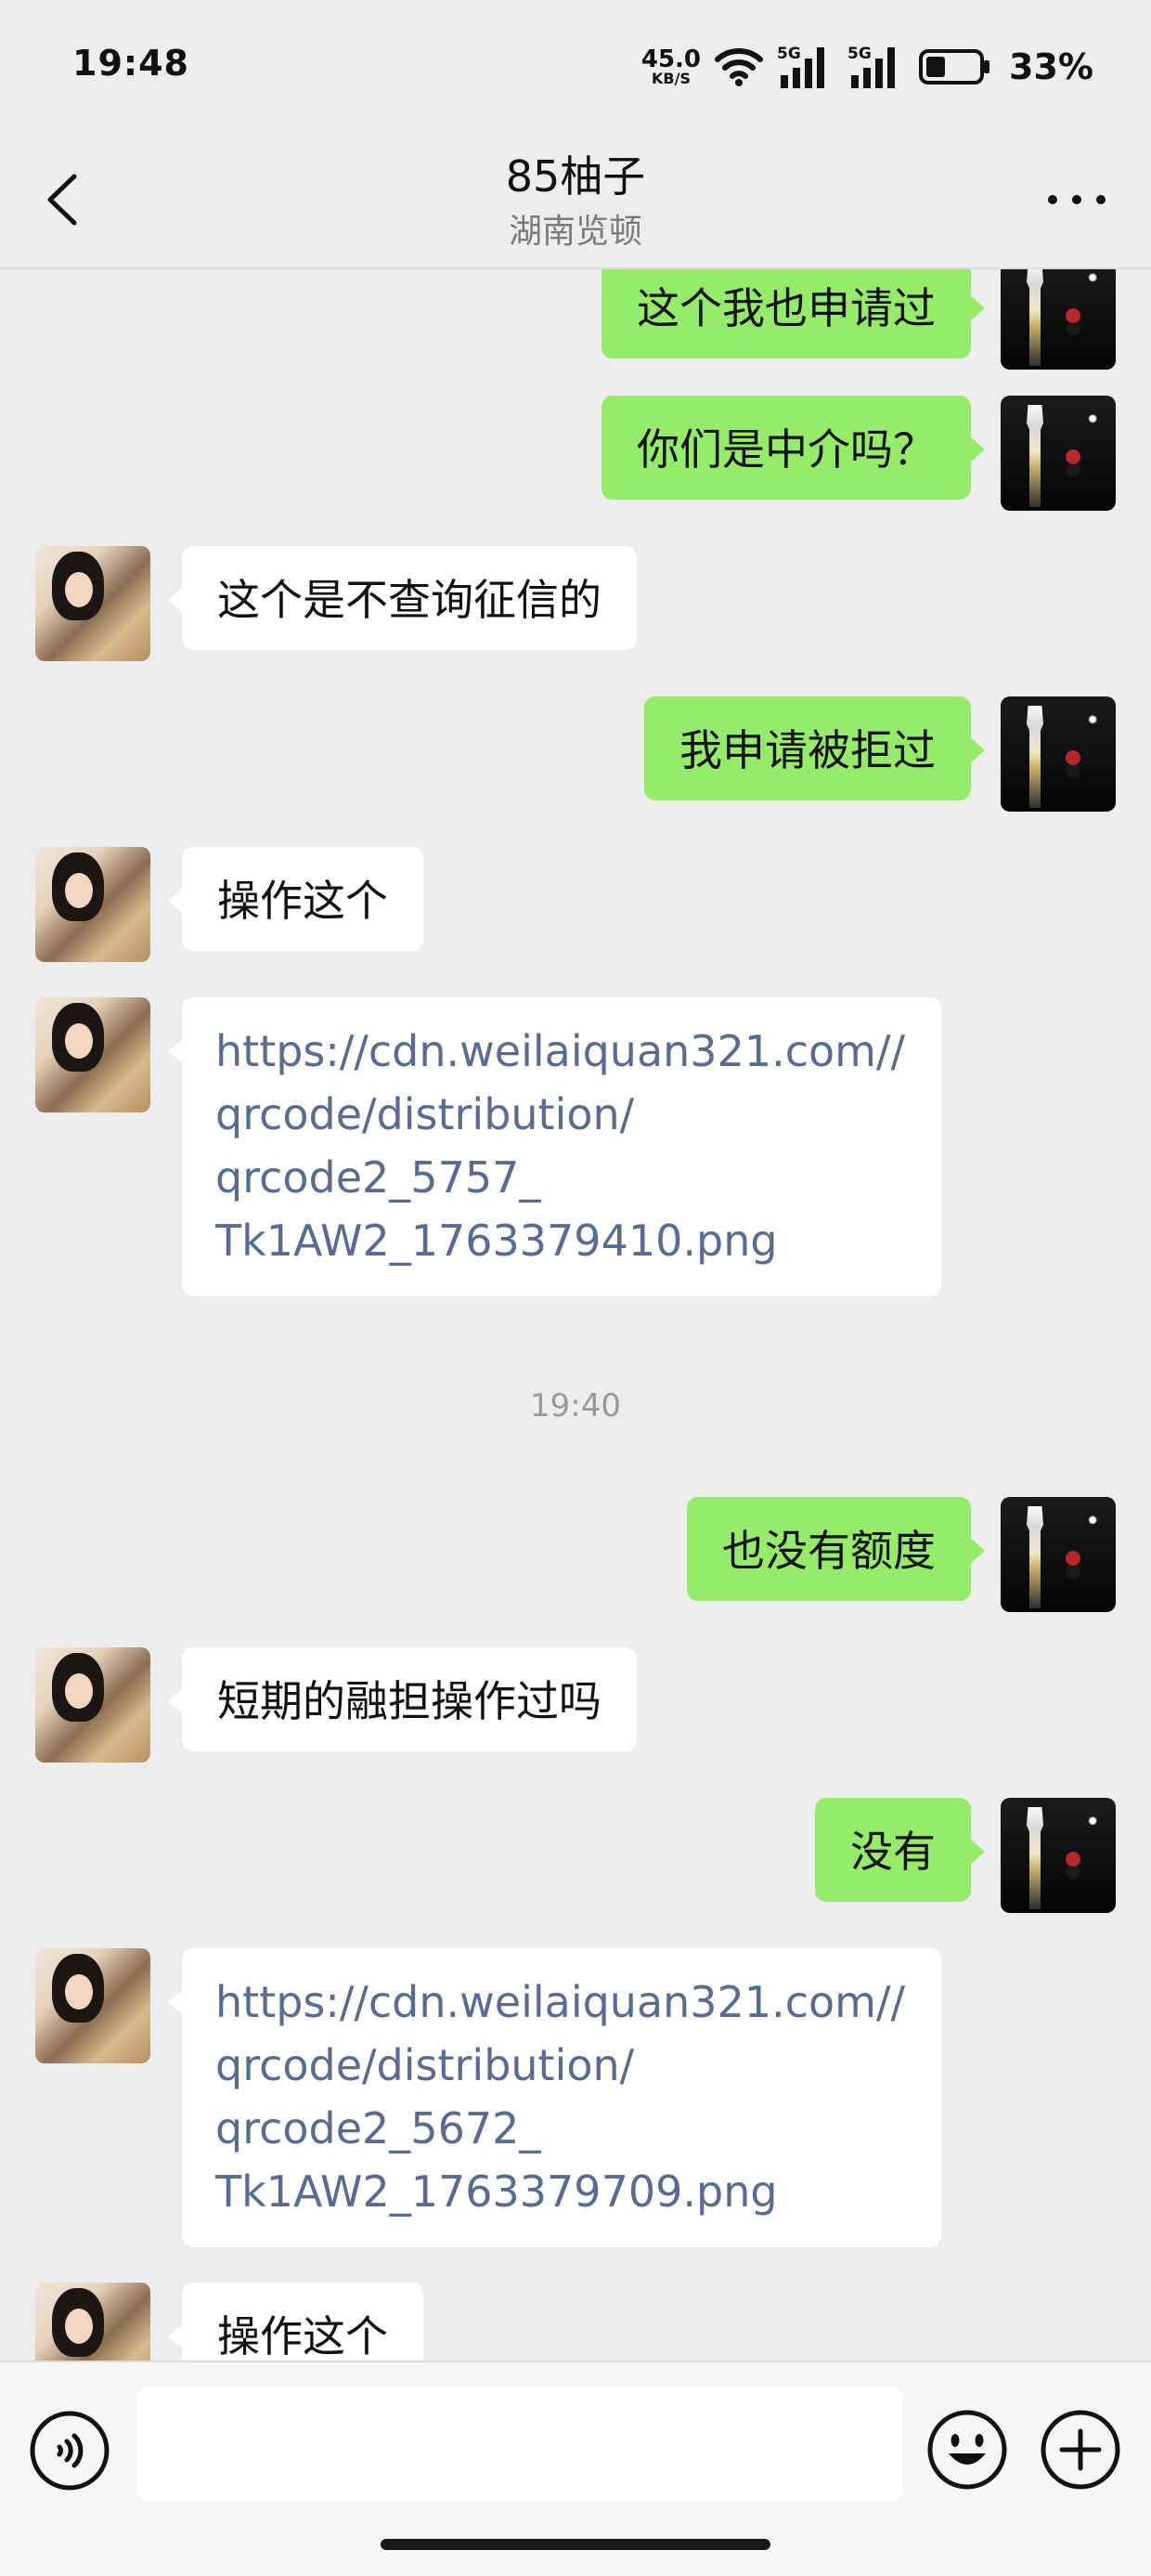 This screenshot has height=2576, width=1151. I want to click on link-line: Tk1AW2_1763379709.png, so click(562, 2191).